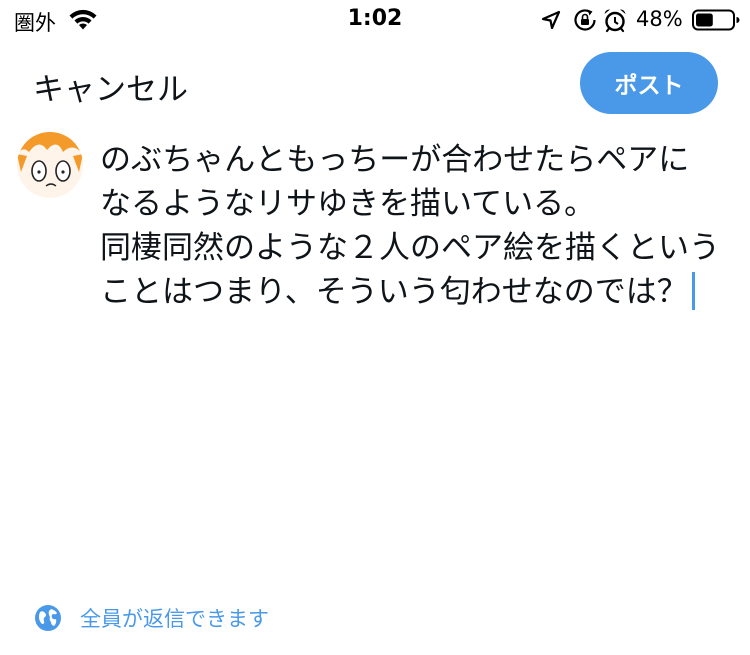  I want to click on avatar, so click(50, 165).